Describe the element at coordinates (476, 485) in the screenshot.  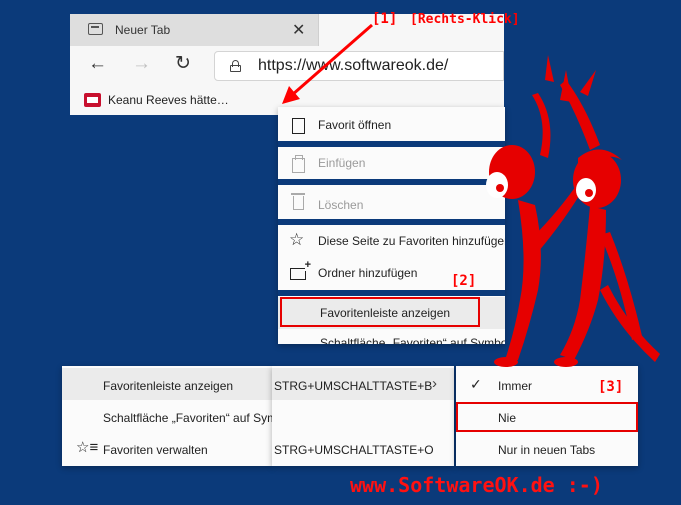
I see `watermark-text: www.SoftwareOK.de :-)` at that location.